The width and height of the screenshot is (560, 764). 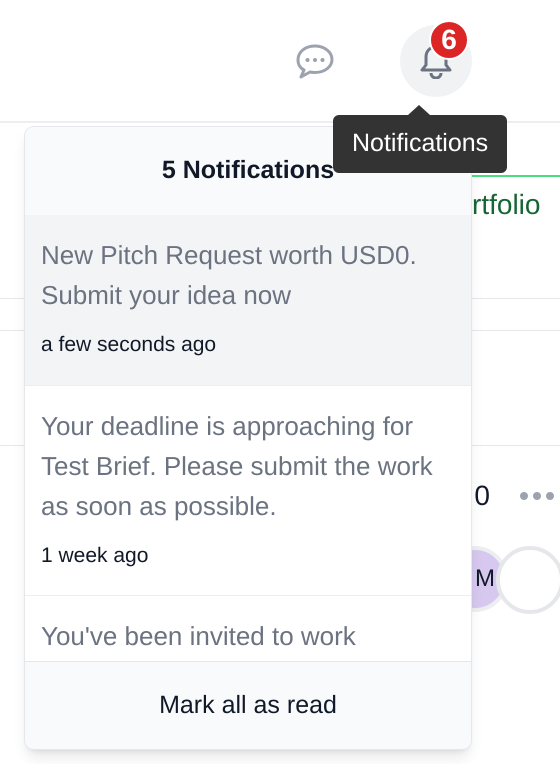 I want to click on value-text: 0, so click(x=482, y=496).